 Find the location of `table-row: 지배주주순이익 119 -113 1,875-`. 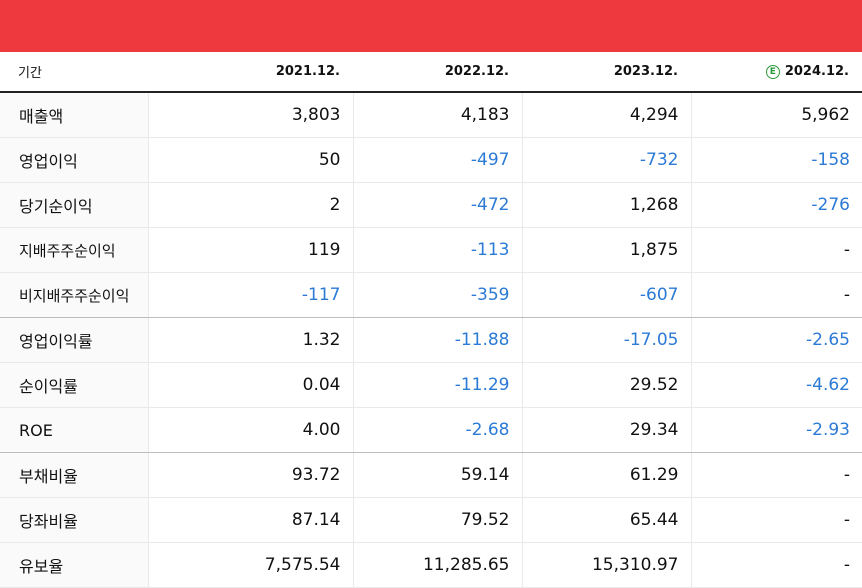

table-row: 지배주주순이익 119 -113 1,875- is located at coordinates (431, 250).